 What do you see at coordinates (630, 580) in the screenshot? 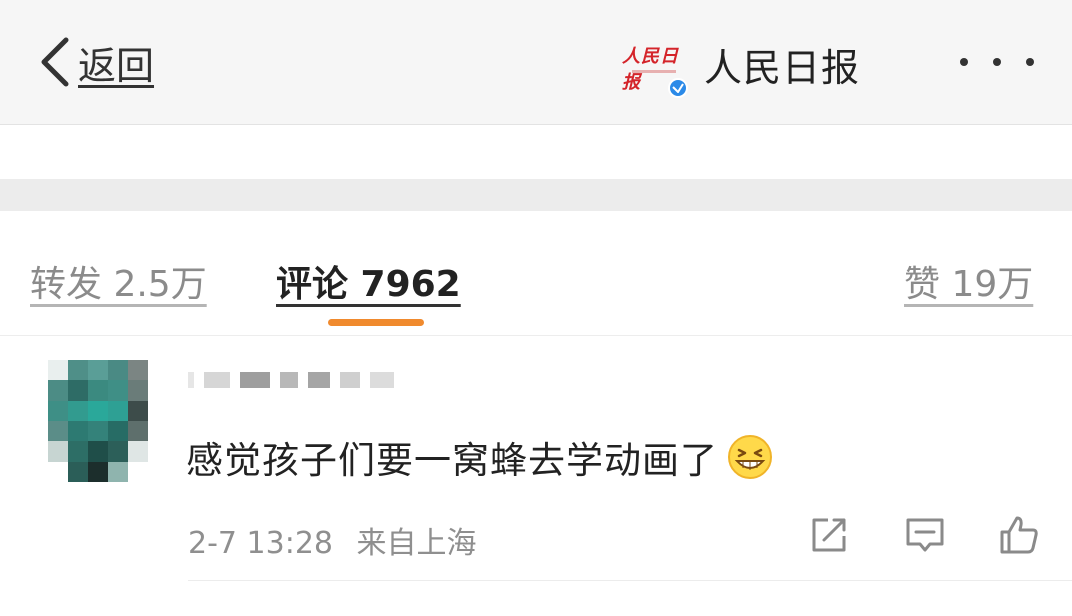
I see `comment-divider` at bounding box center [630, 580].